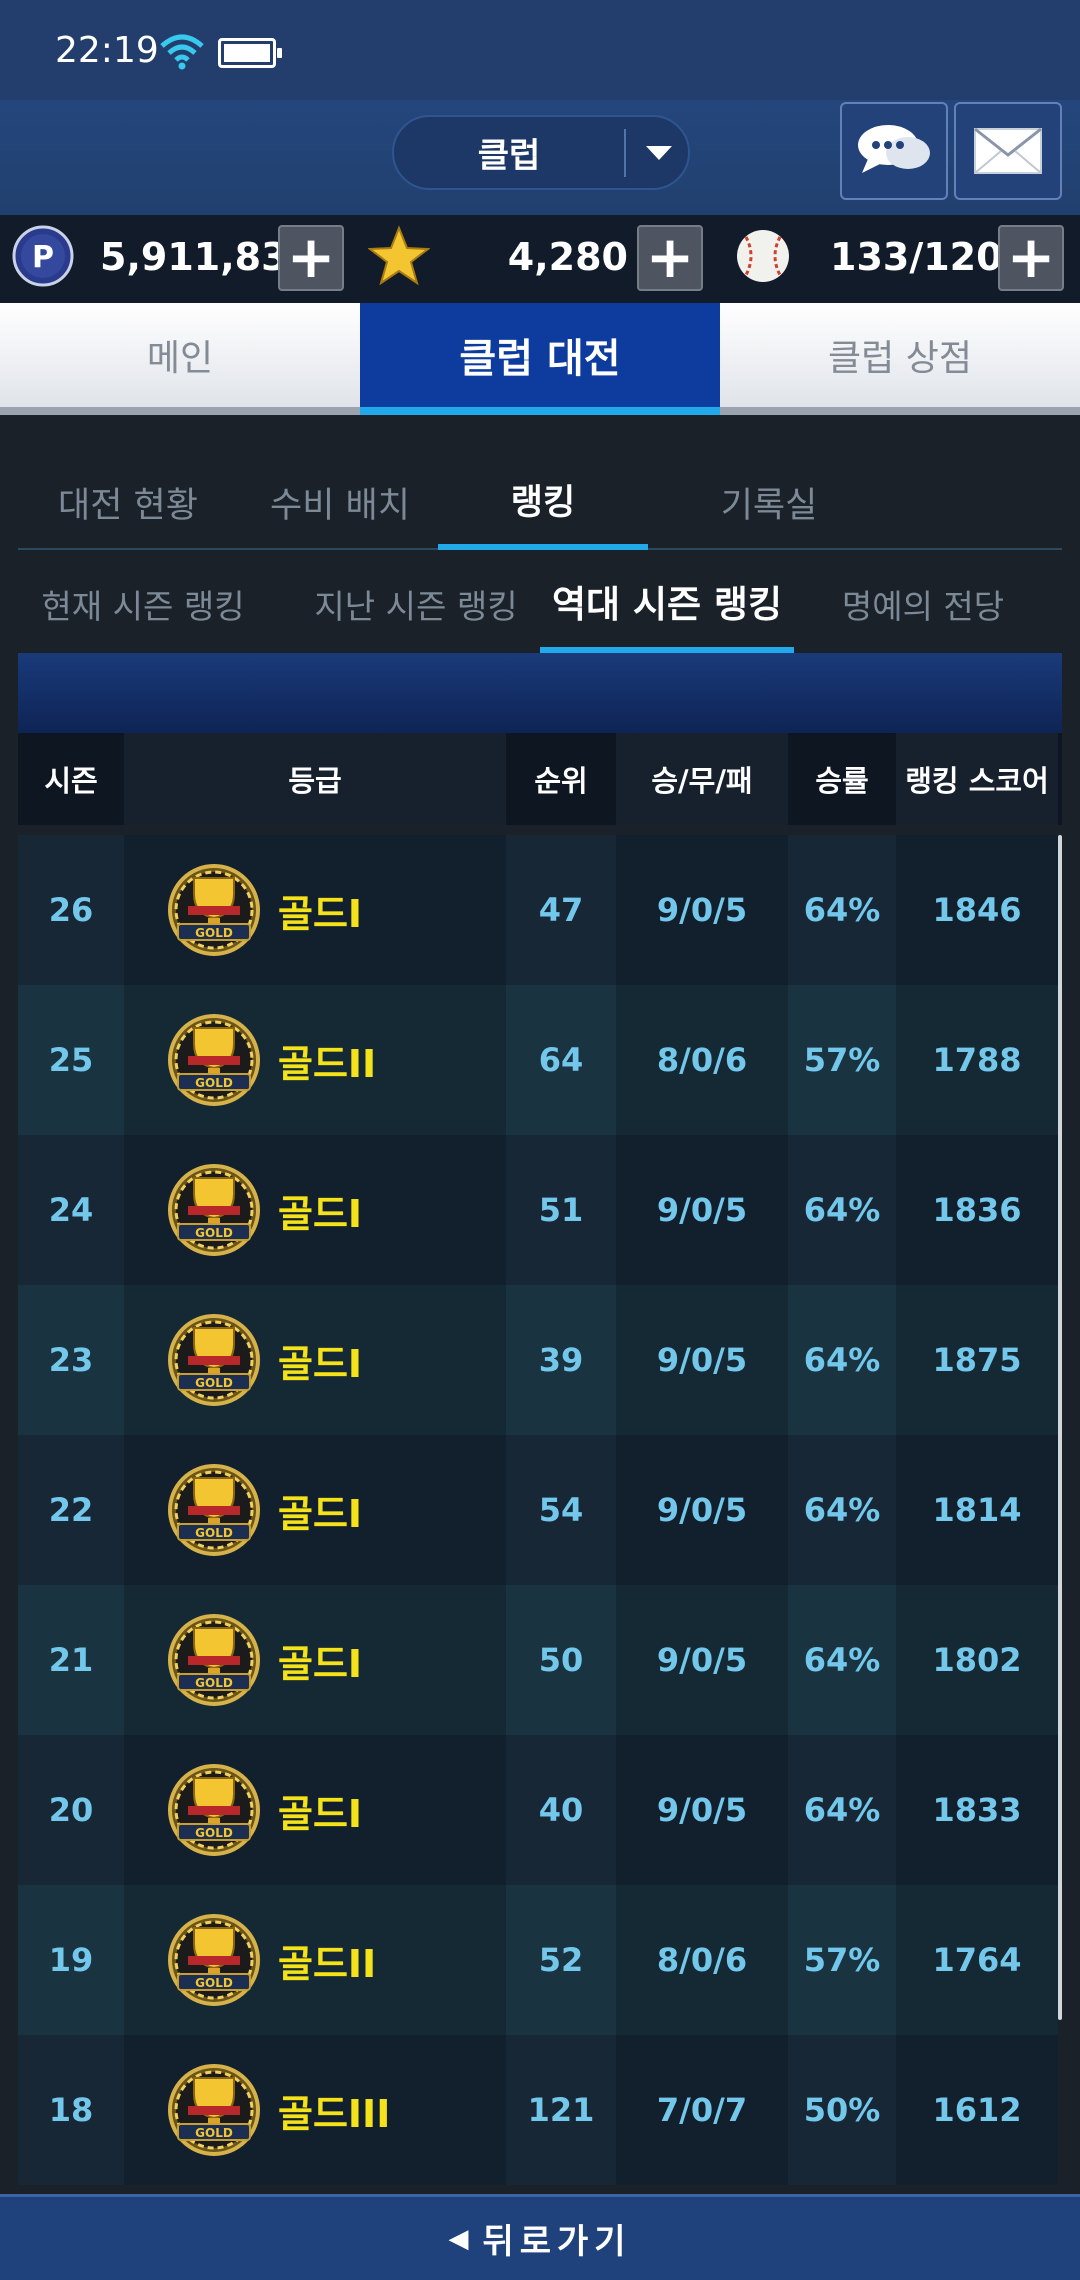  I want to click on table-banner, so click(540, 693).